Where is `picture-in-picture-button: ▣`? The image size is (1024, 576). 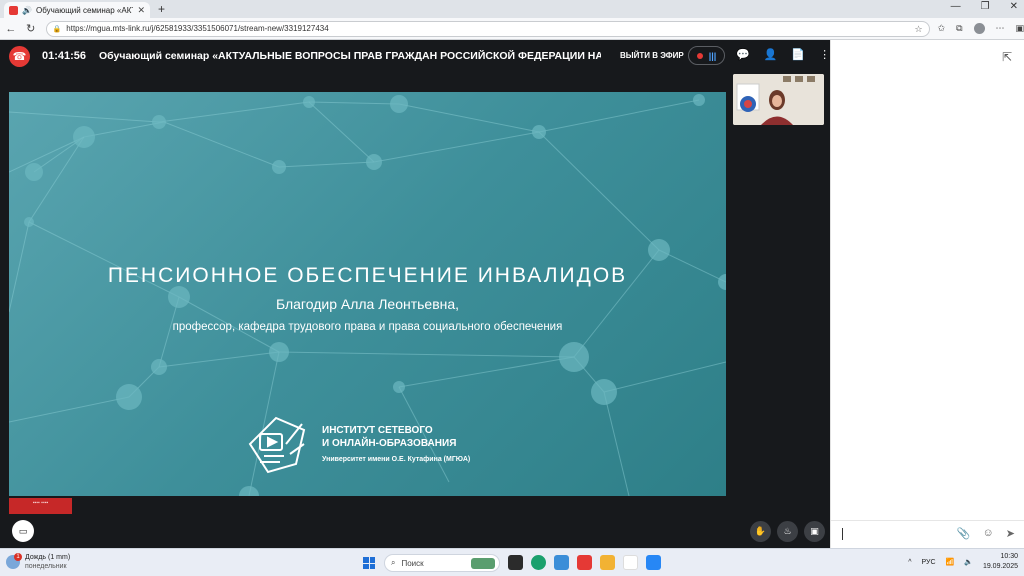
picture-in-picture-button: ▣ is located at coordinates (814, 531).